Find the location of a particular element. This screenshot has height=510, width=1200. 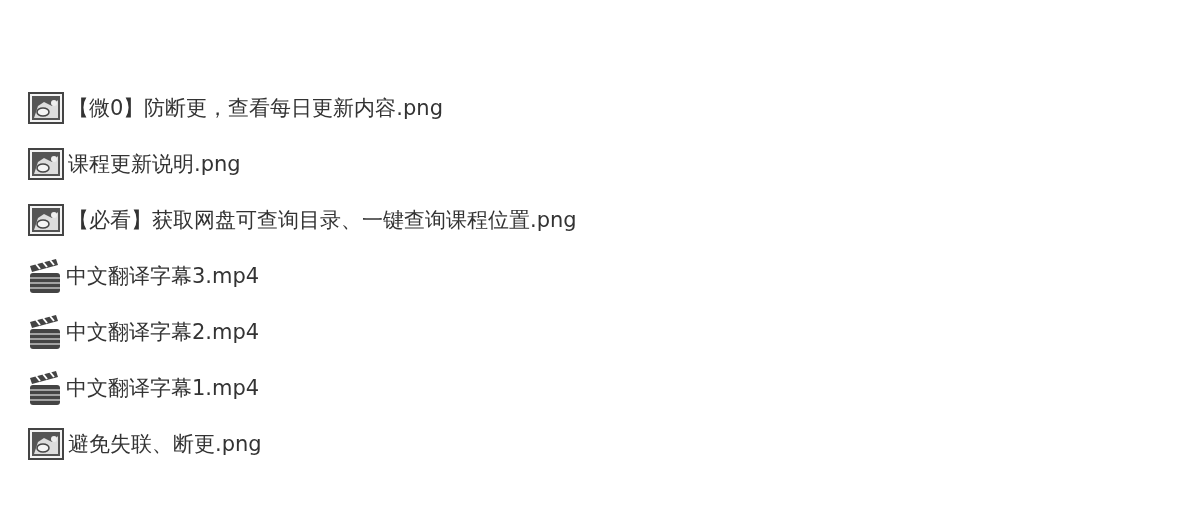

file-name: 中文翻译字幕3.mp4 is located at coordinates (163, 276).